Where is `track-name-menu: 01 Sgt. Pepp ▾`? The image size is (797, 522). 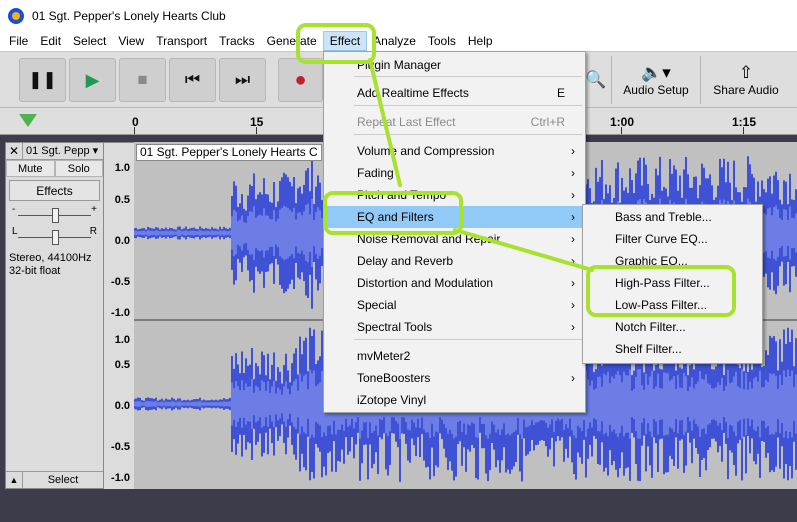
track-name-menu: 01 Sgt. Pepp ▾ is located at coordinates (63, 151).